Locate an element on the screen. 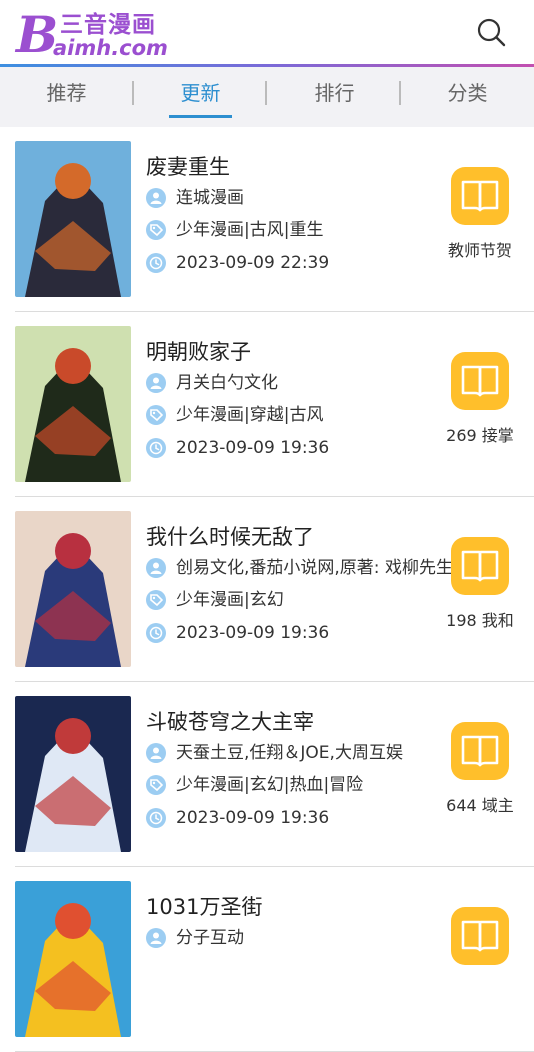 The image size is (534, 1052). comic-title: 废妻重生 is located at coordinates (188, 166).